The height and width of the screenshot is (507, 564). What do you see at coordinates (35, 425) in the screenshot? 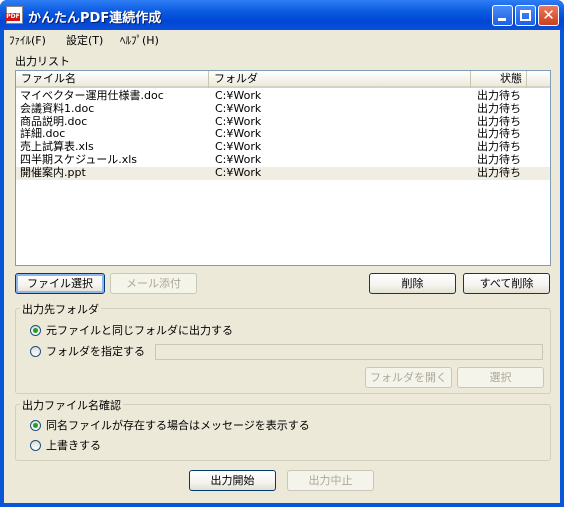
I see `radio-show-message-button` at bounding box center [35, 425].